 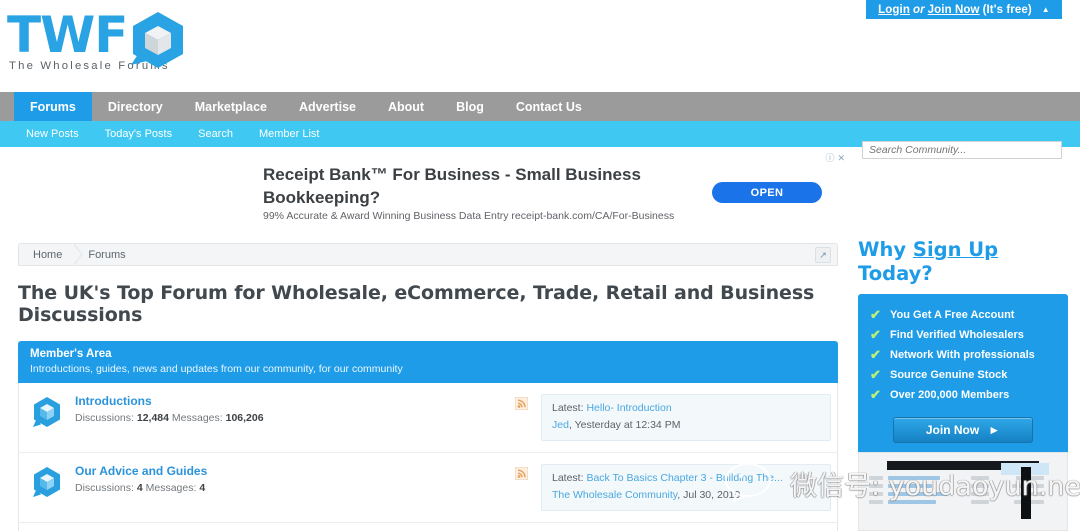 What do you see at coordinates (767, 192) in the screenshot?
I see `ad-open-button: OPEN` at bounding box center [767, 192].